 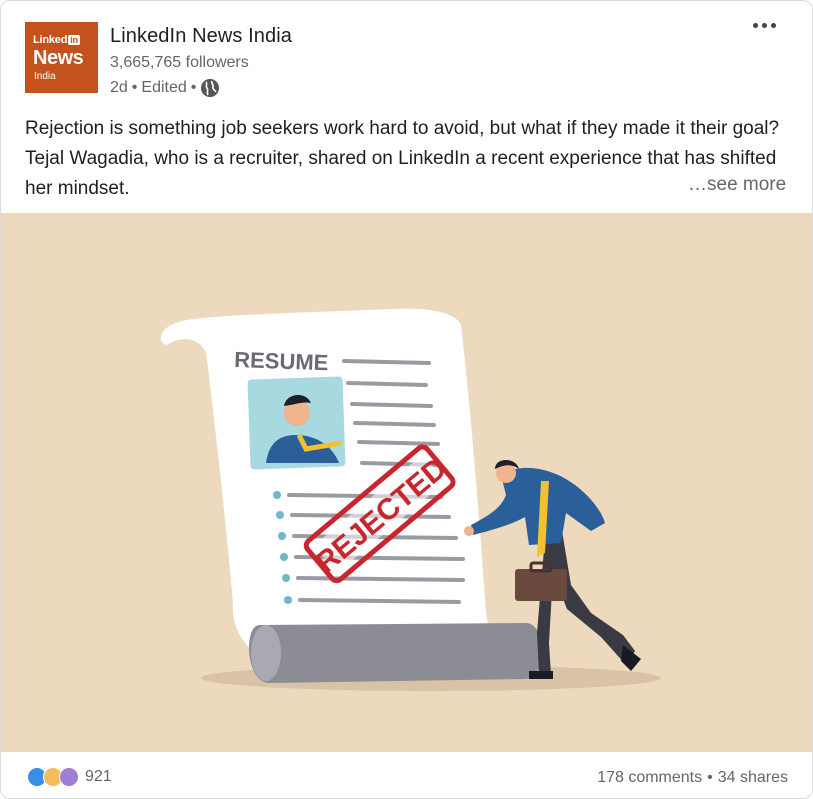 I want to click on engagement-stats: 178 comments • 34 shares, so click(x=692, y=778).